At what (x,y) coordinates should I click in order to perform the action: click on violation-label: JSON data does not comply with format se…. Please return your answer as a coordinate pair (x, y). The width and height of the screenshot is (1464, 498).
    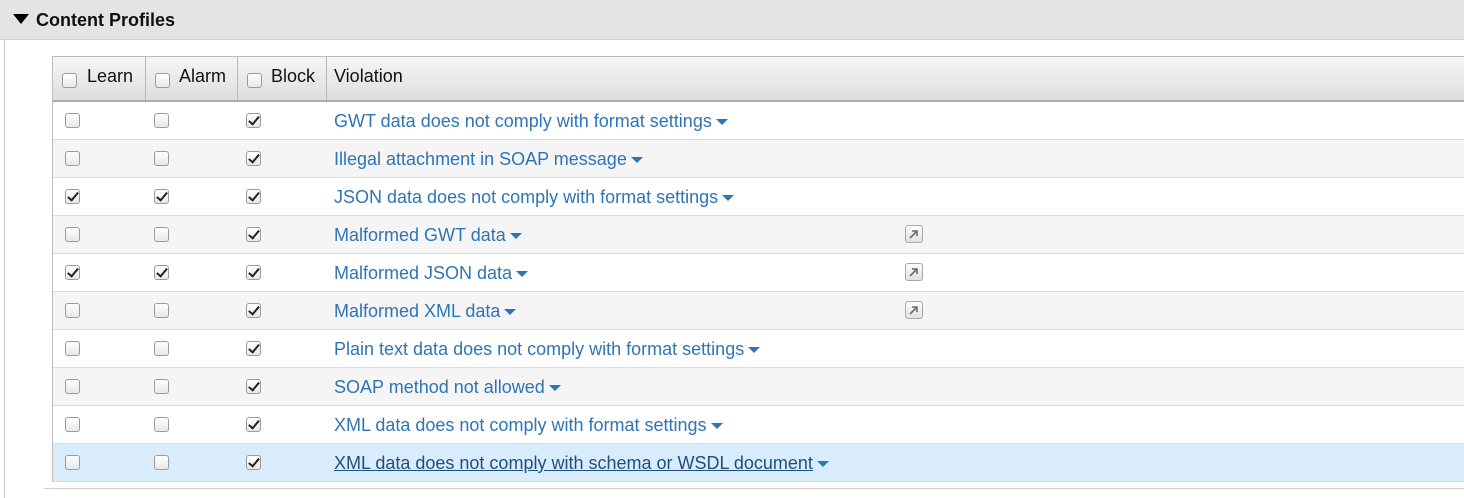
    Looking at the image, I should click on (526, 197).